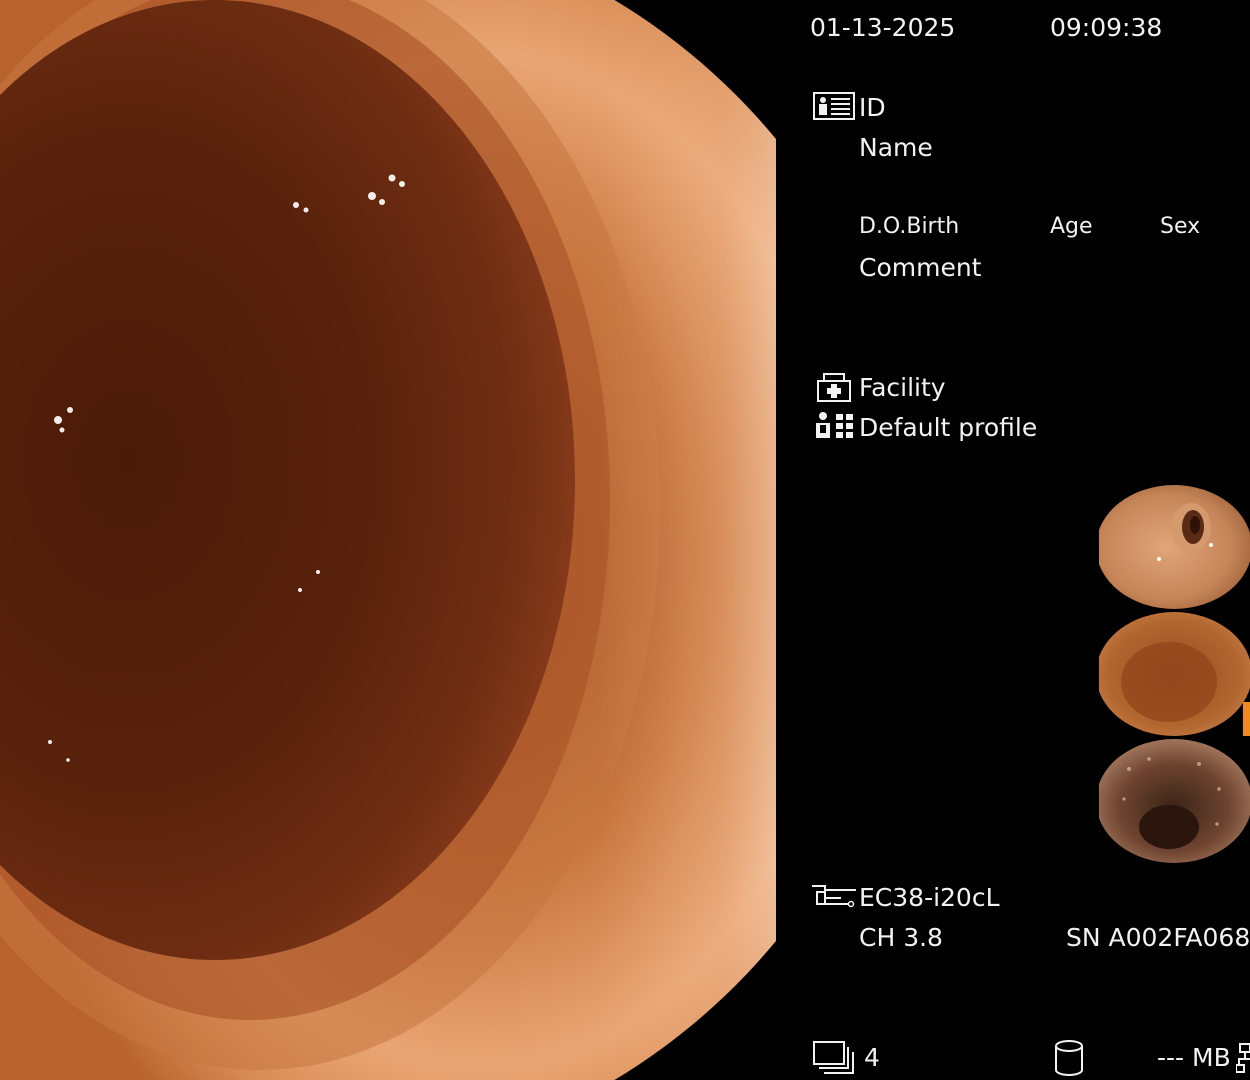  I want to click on scope-channel: CH 3.8, so click(901, 937).